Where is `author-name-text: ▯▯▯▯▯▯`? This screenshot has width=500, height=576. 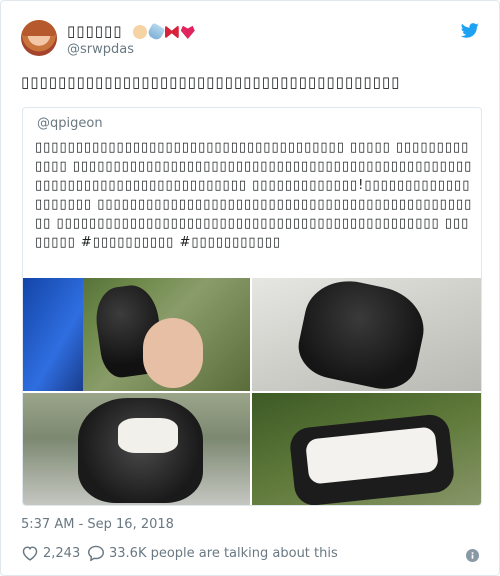
author-name-text: ▯▯▯▯▯▯ is located at coordinates (95, 31).